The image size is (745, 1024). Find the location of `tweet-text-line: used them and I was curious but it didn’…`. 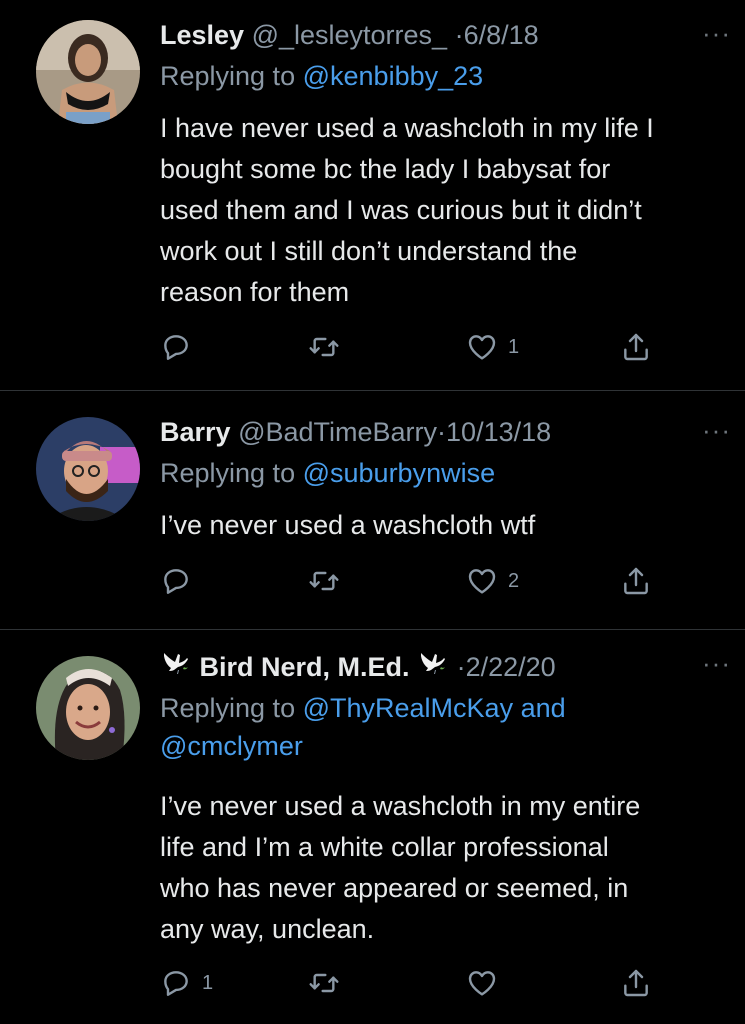

tweet-text-line: used them and I was curious but it didn’… is located at coordinates (401, 210).